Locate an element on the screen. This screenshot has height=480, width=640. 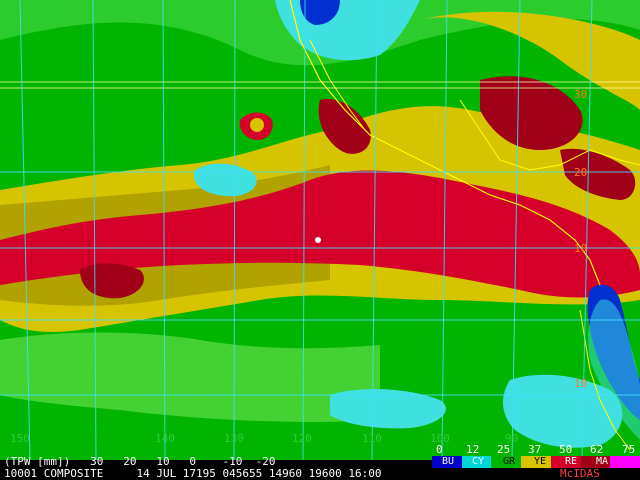
lon-label: 110 is located at coordinates (372, 438).